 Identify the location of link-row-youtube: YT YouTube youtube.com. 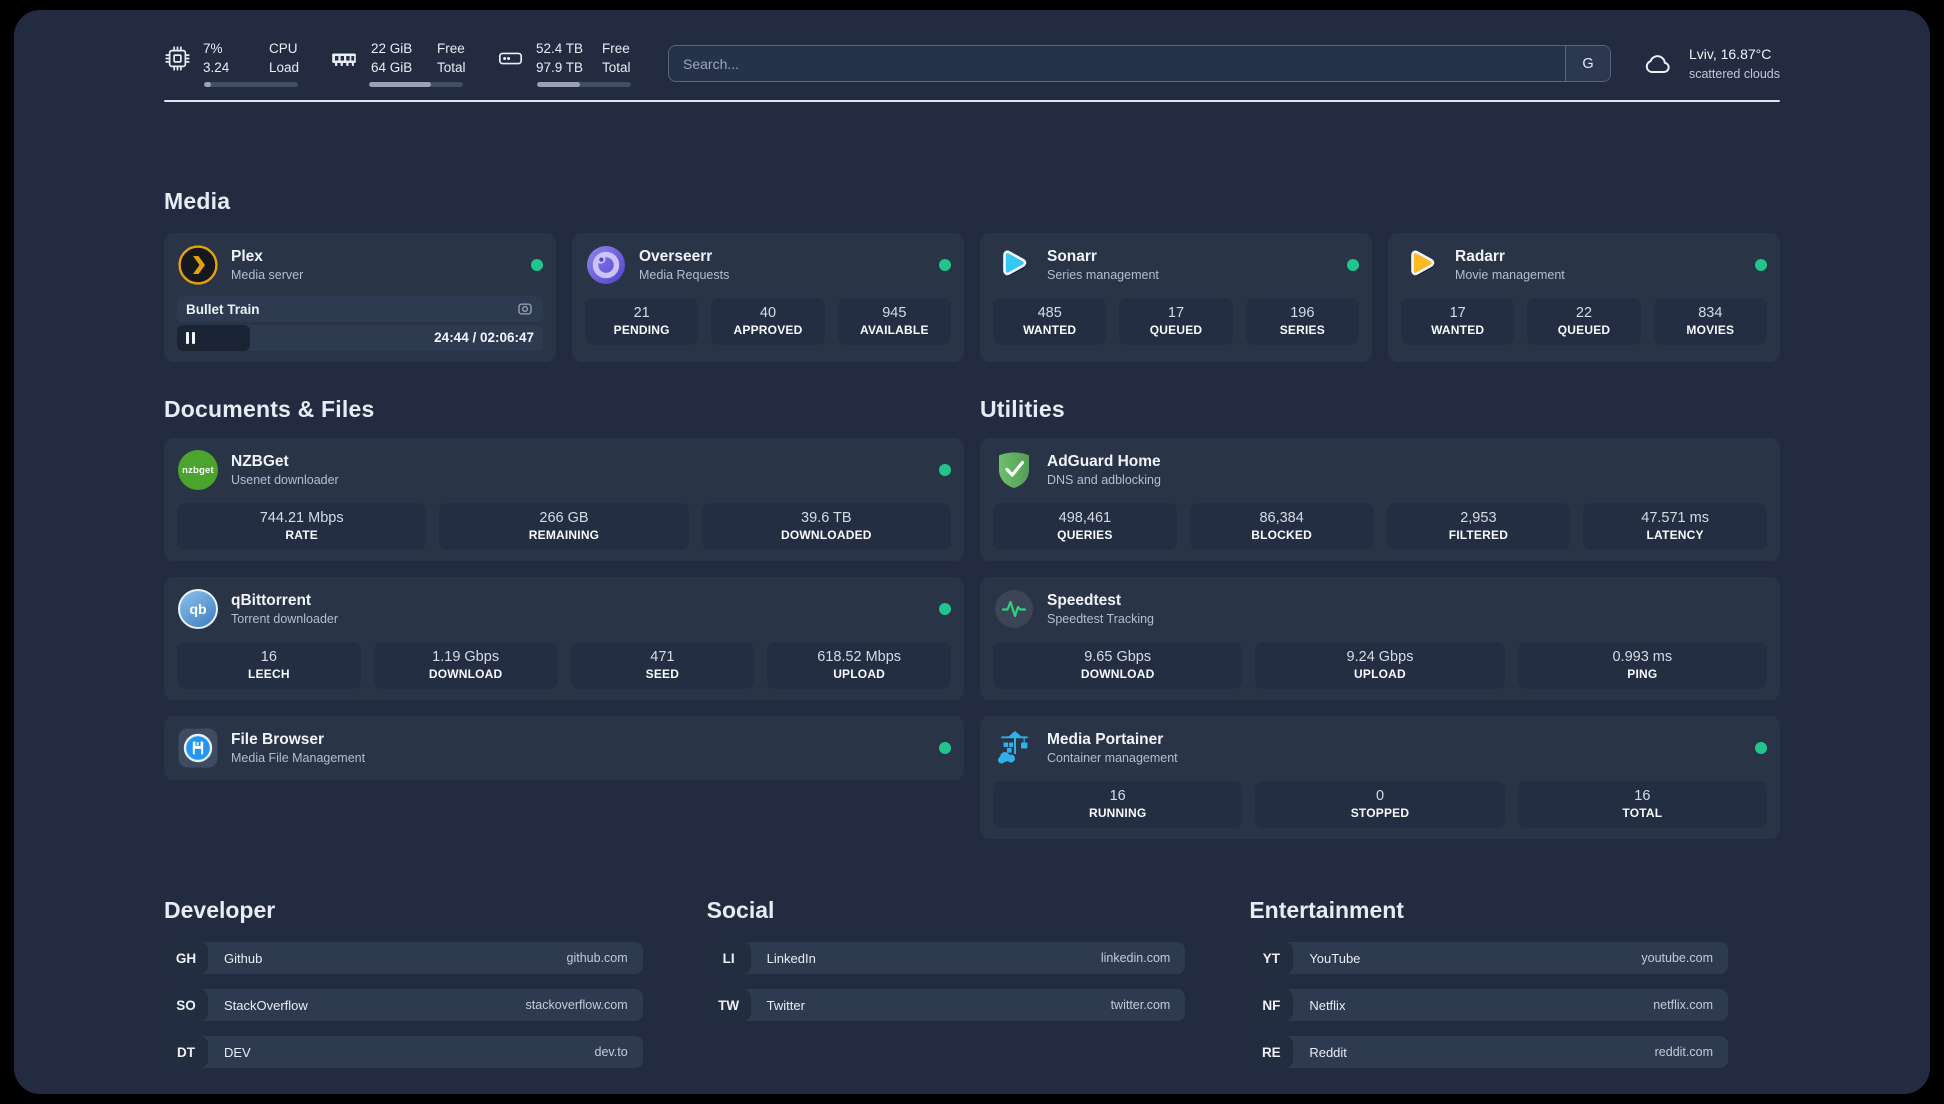
(1488, 958).